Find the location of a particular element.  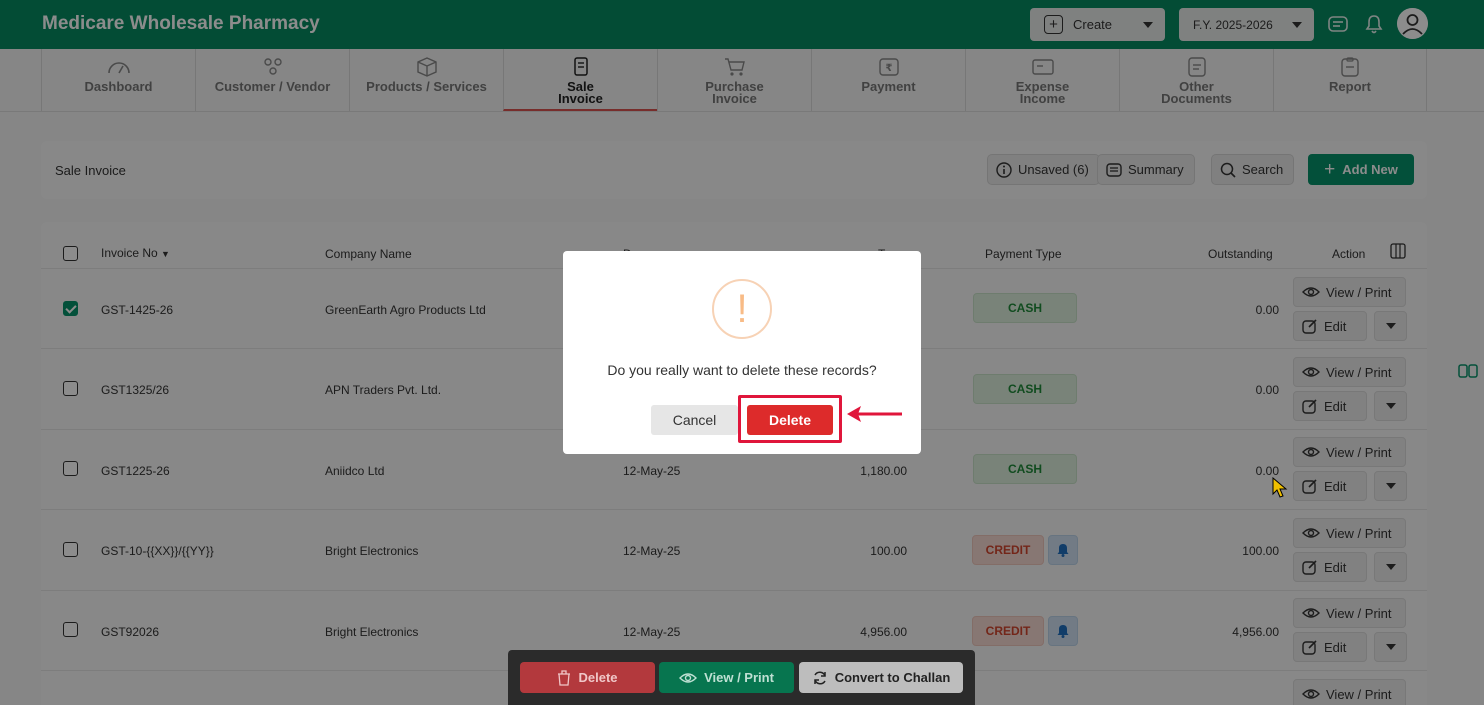

eye-icon is located at coordinates (688, 677).